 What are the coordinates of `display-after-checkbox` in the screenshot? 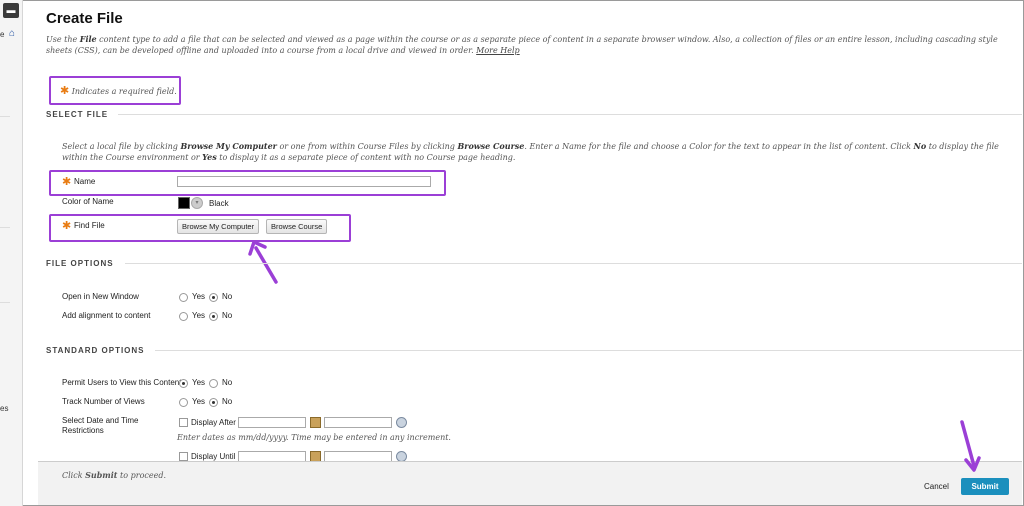 It's located at (183, 422).